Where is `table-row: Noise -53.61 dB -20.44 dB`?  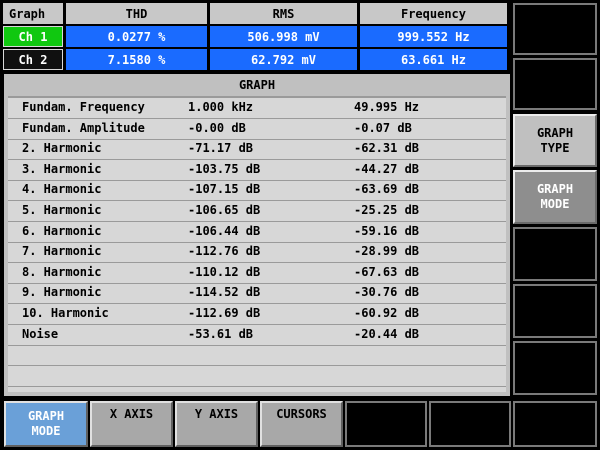
table-row: Noise -53.61 dB -20.44 dB is located at coordinates (257, 335).